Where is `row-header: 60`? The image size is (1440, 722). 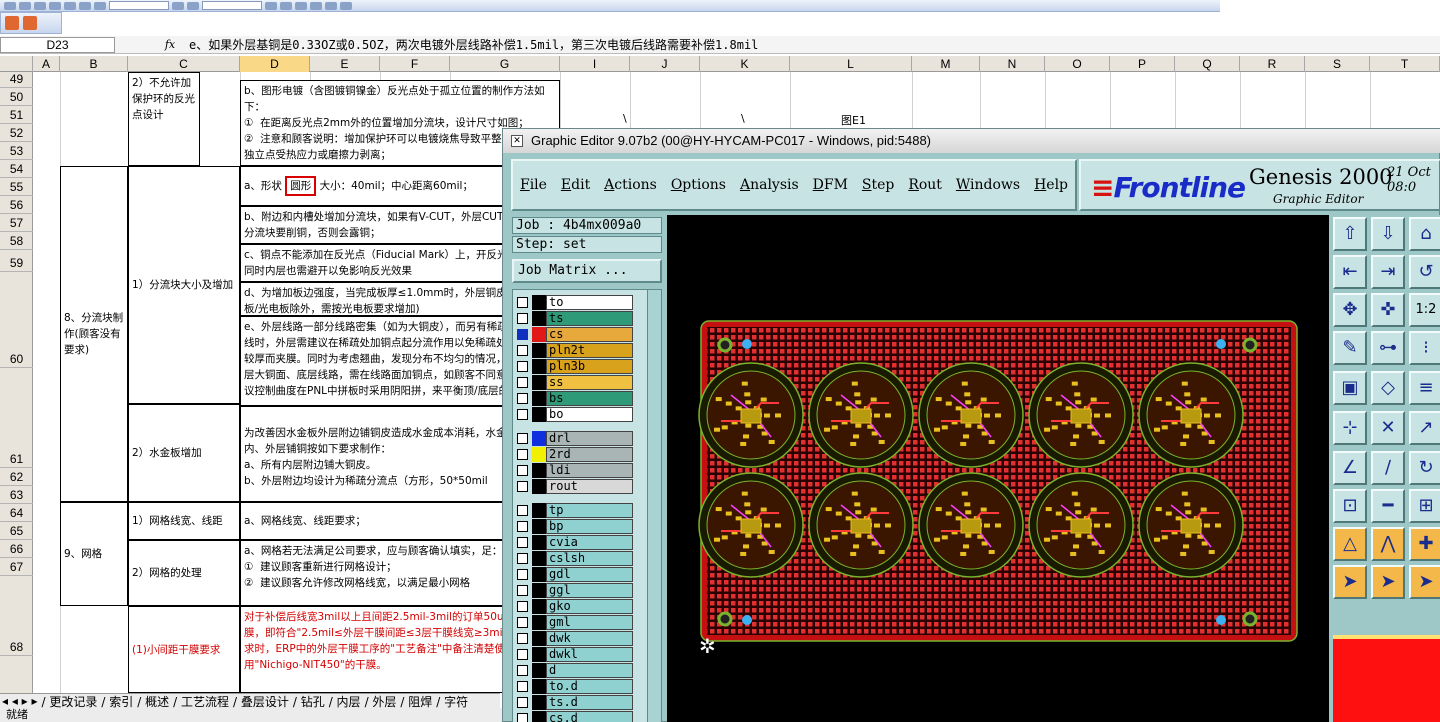
row-header: 60 is located at coordinates (16, 320).